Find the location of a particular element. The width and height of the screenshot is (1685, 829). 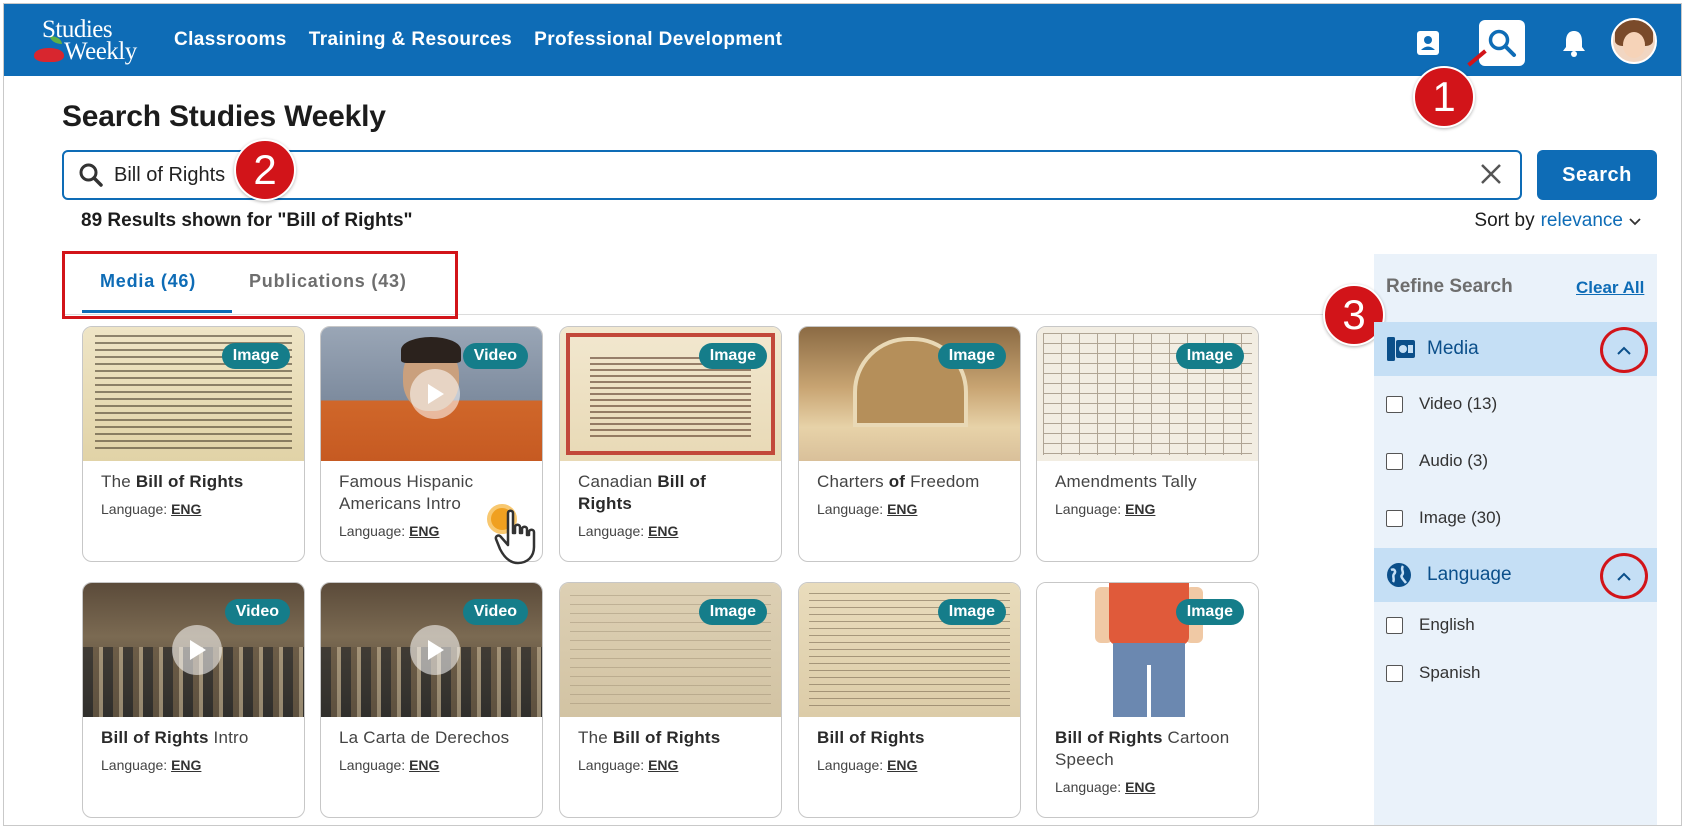

studies-weekly-logo: Studies Weekly is located at coordinates (90, 42).